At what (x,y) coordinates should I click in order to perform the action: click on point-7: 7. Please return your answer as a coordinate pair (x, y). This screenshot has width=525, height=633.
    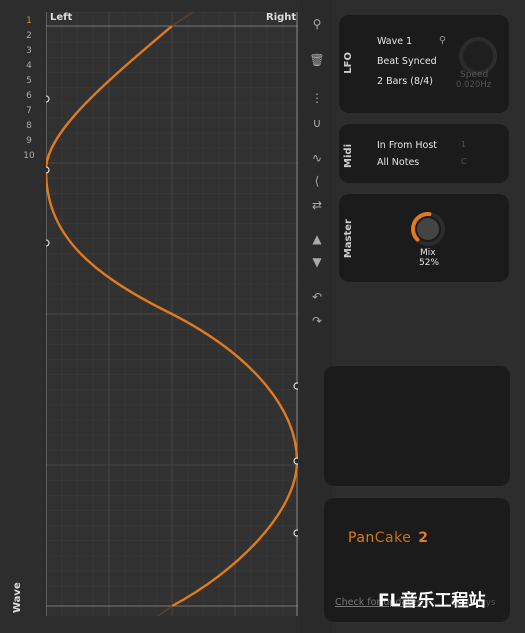
    Looking at the image, I should click on (29, 111).